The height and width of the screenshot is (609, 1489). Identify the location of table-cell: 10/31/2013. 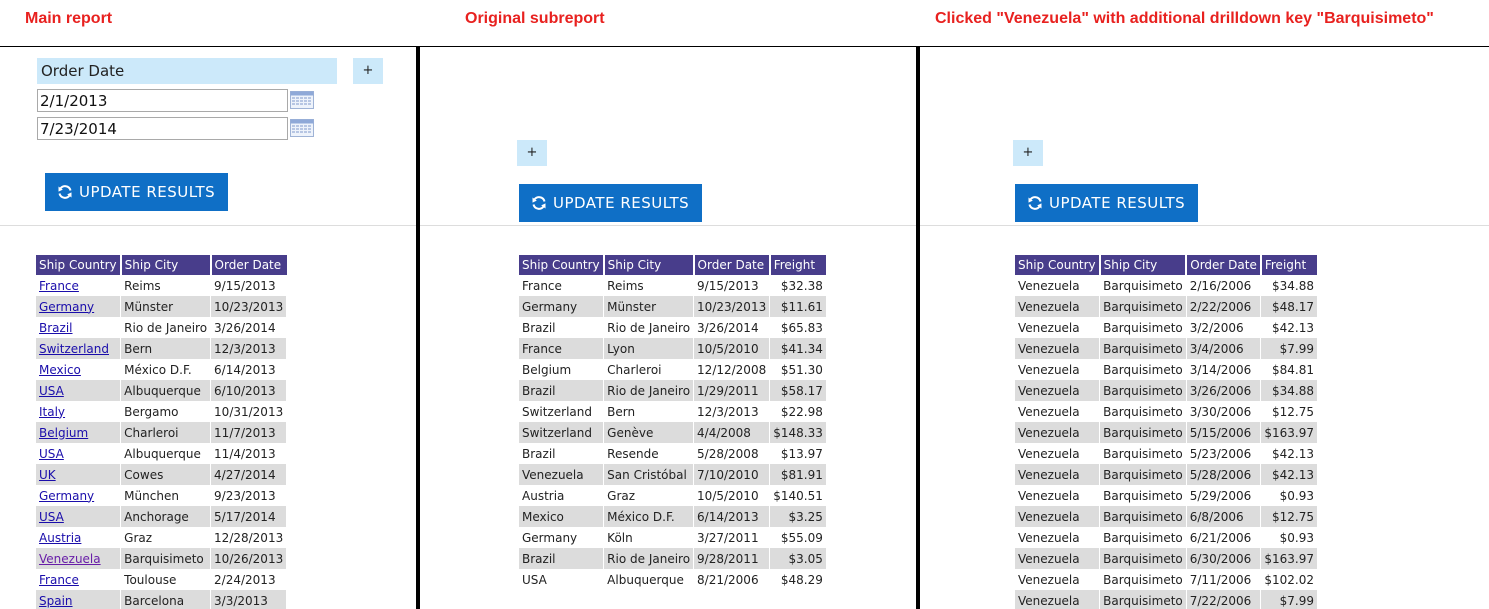
(249, 411).